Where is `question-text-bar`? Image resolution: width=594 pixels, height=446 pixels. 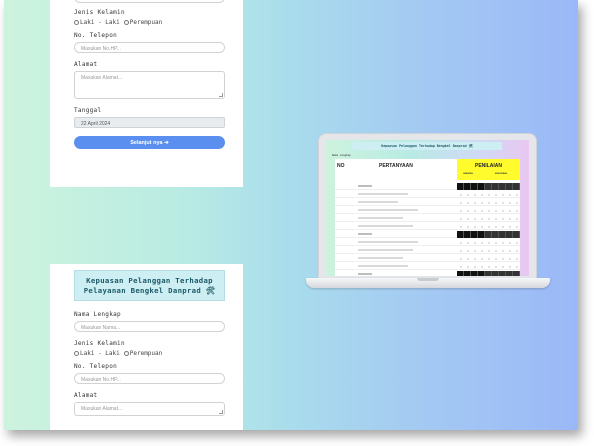 question-text-bar is located at coordinates (385, 250).